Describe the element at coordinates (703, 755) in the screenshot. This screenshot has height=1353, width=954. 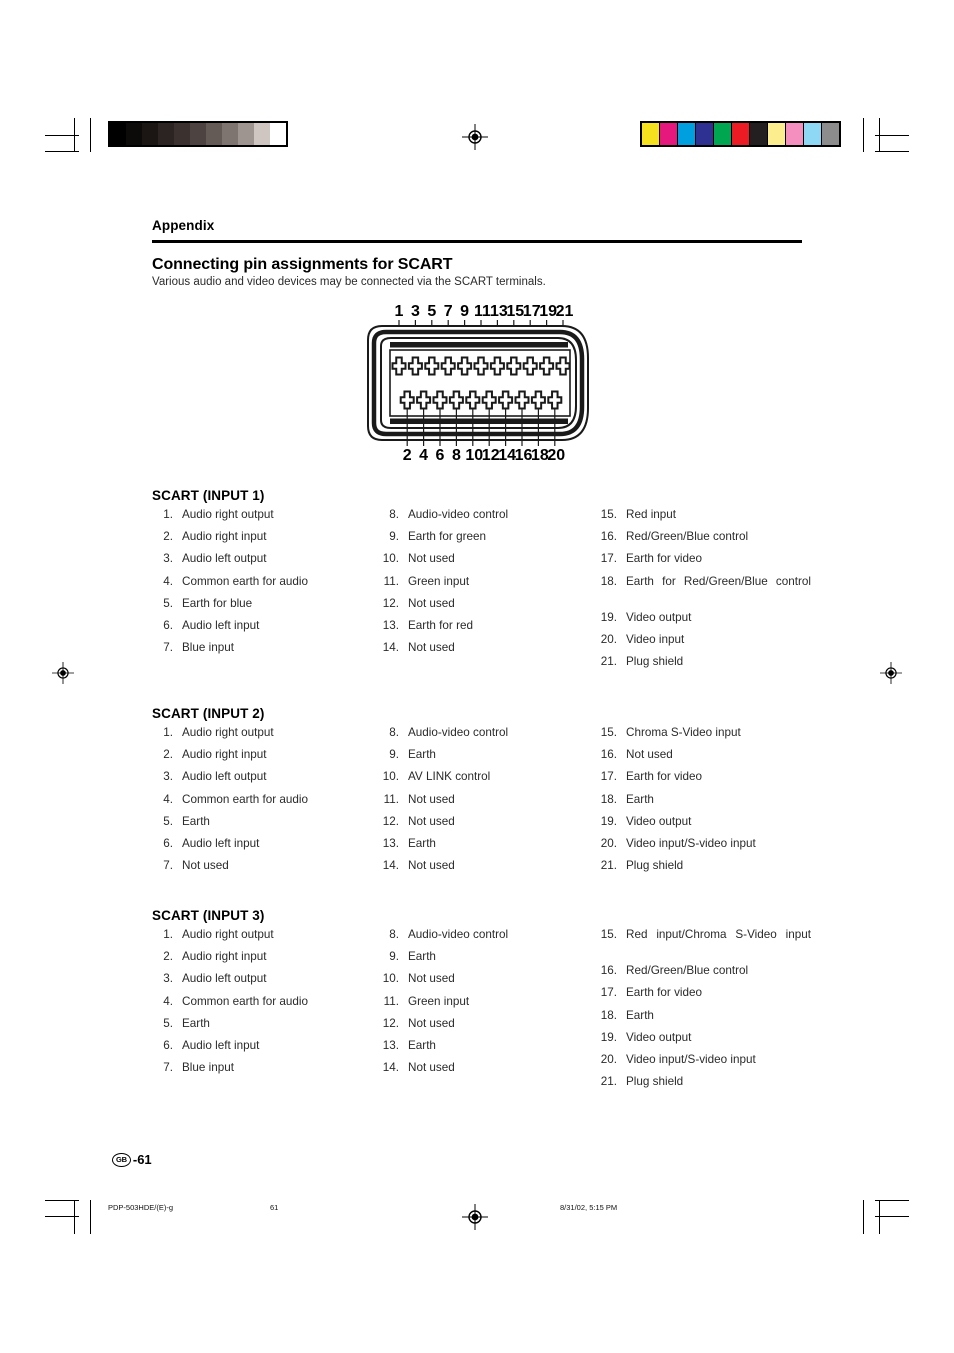
I see `pin-assignment-row: 16. Not used` at that location.